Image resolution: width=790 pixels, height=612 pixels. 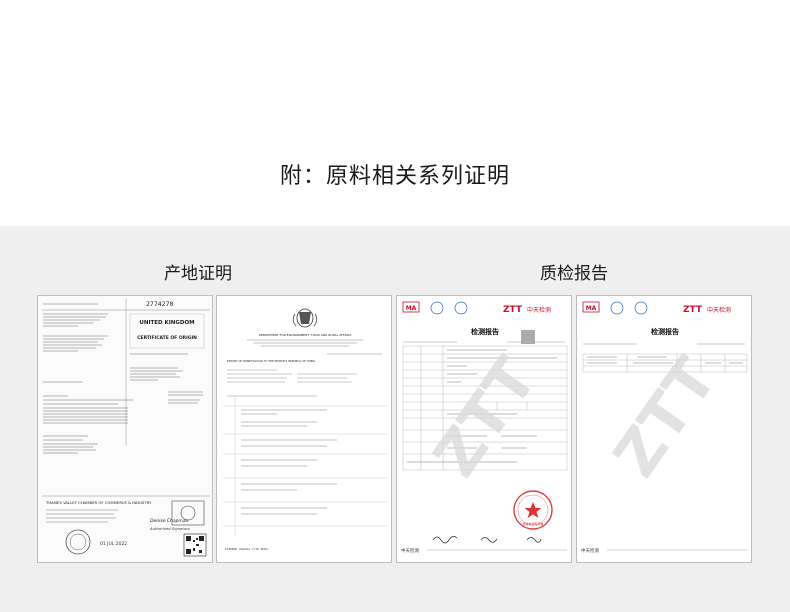 I want to click on cert-number: 2774270, so click(x=159, y=304).